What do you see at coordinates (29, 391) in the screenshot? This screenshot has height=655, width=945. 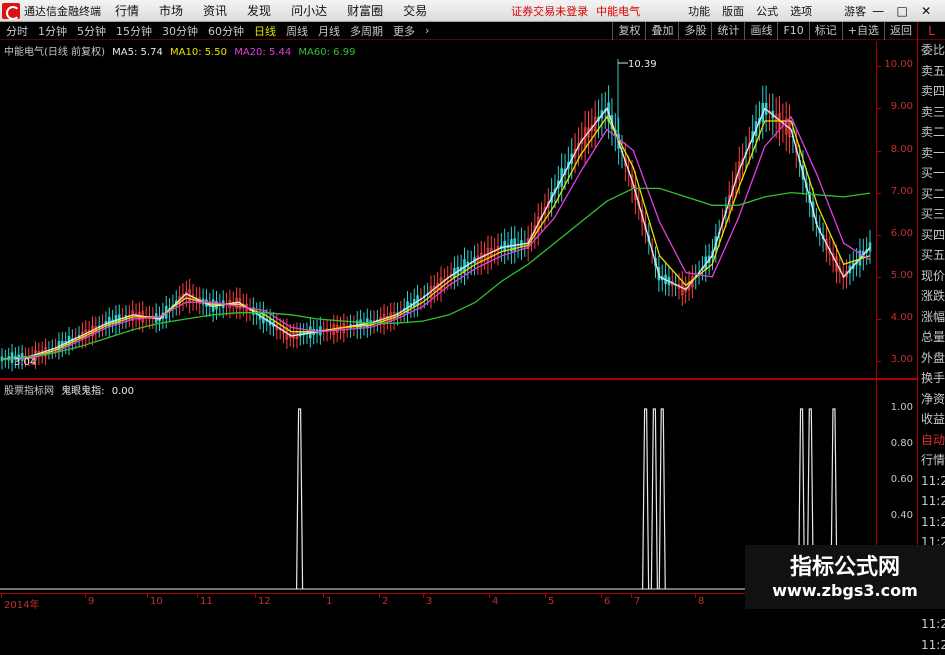 I see `indicator-source: 股票指标网` at bounding box center [29, 391].